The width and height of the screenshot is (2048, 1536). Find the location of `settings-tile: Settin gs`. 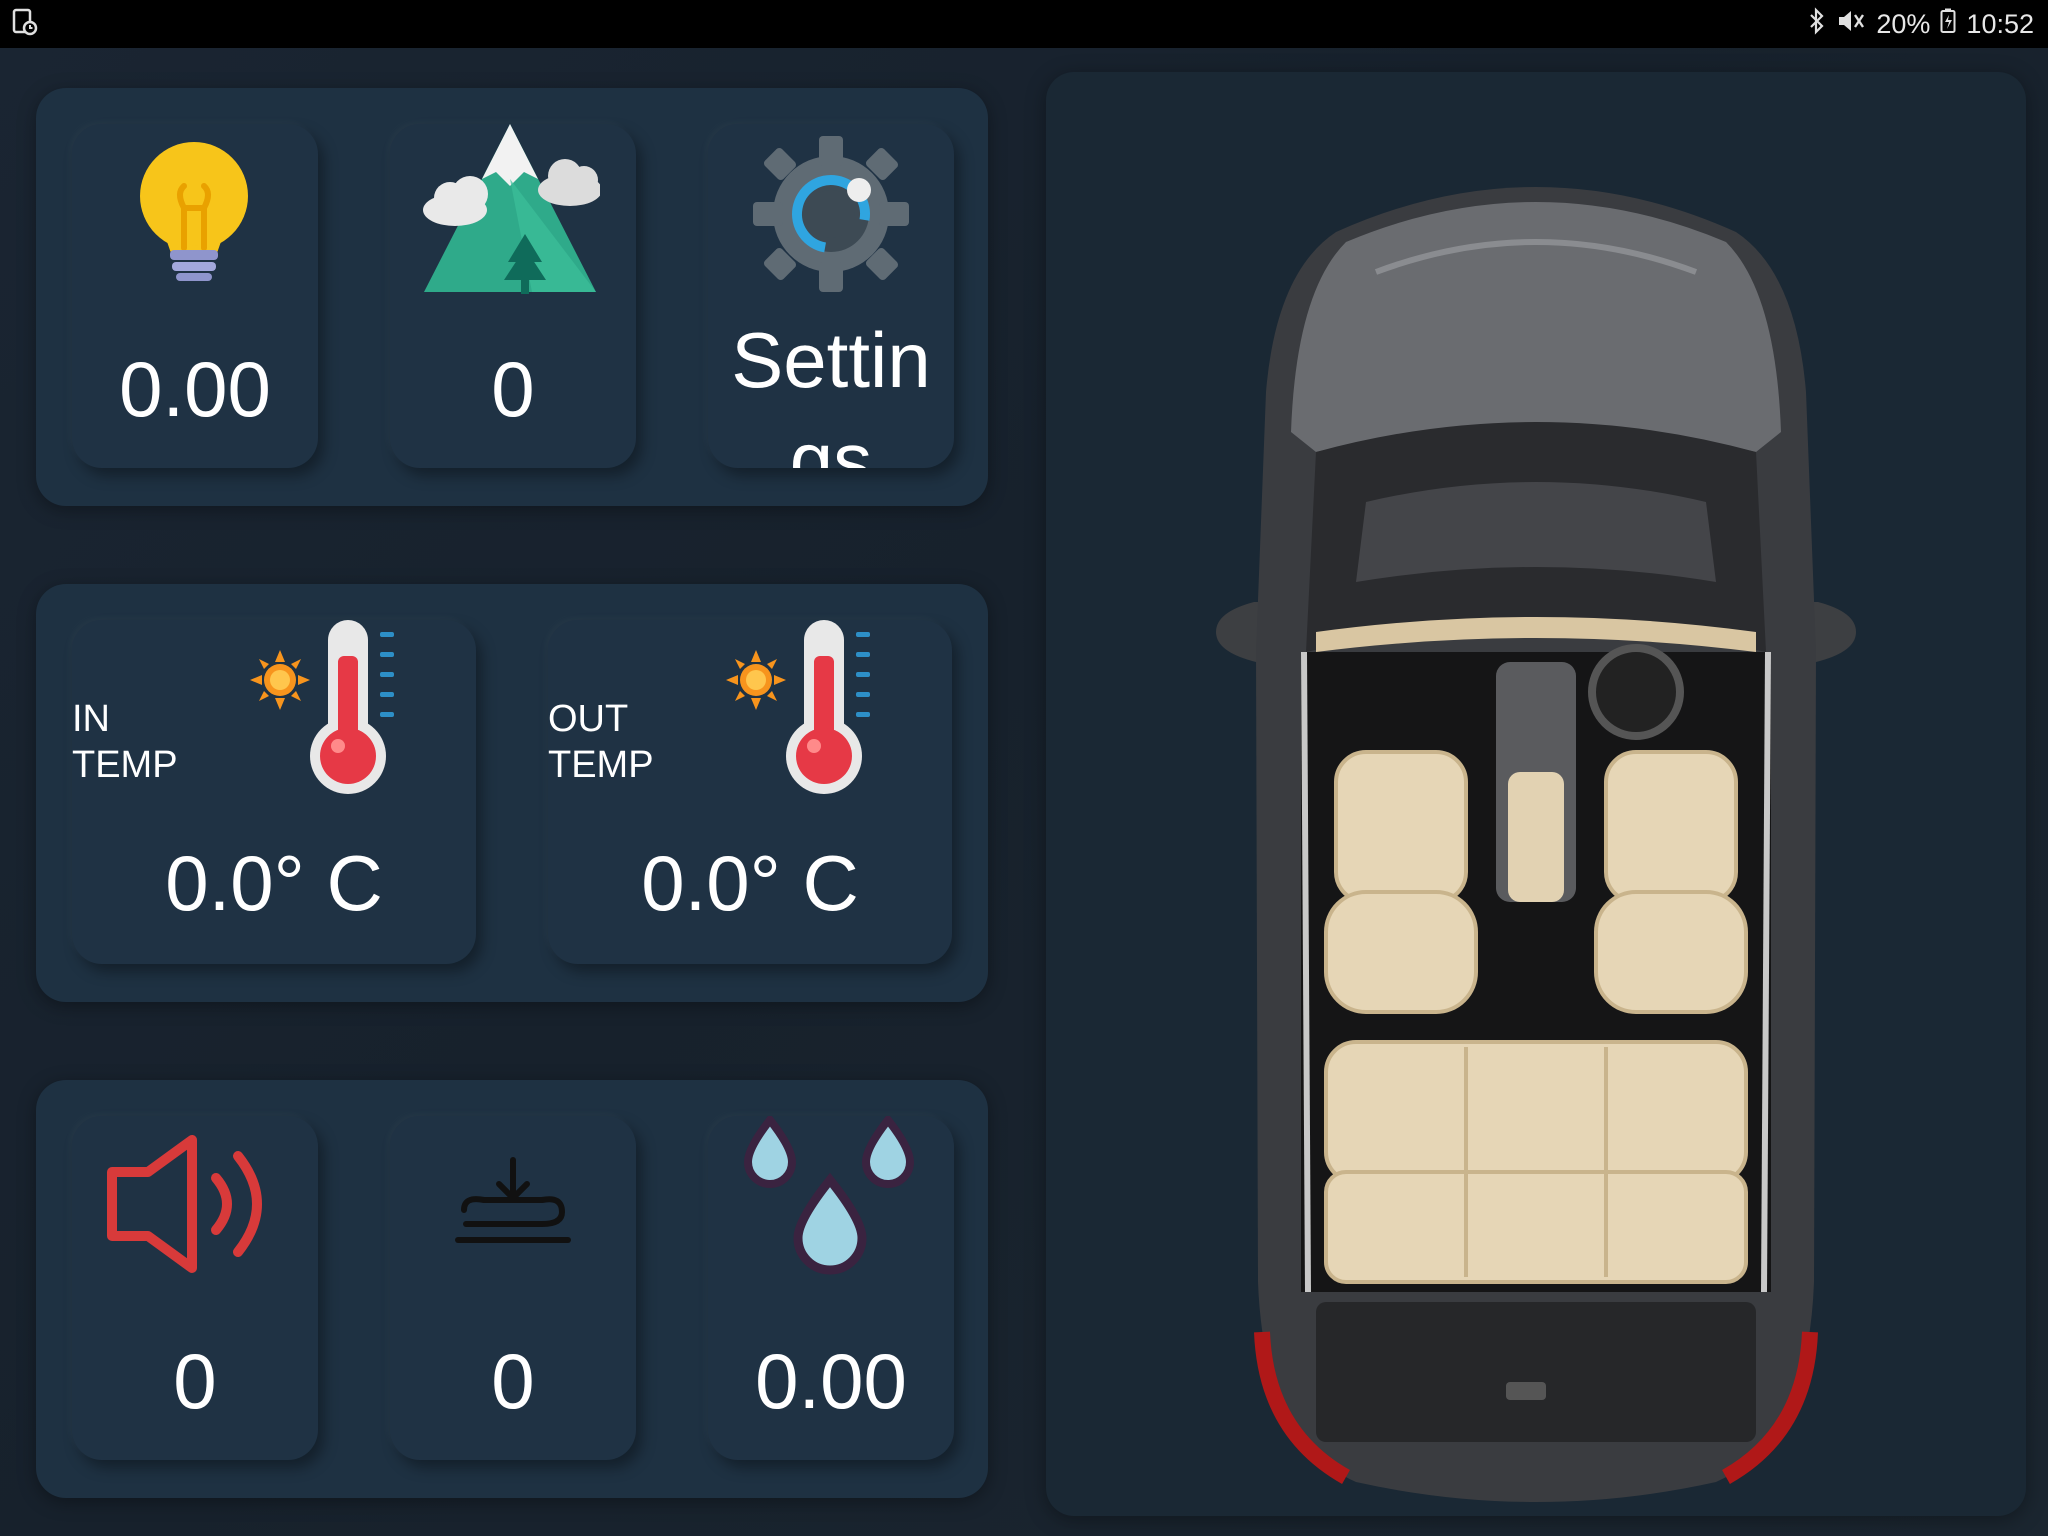

settings-tile: Settin gs is located at coordinates (831, 296).